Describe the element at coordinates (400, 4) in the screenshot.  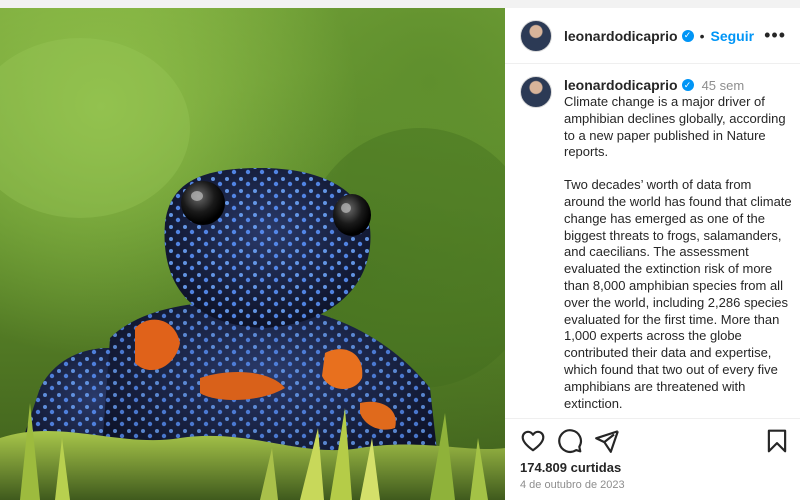
I see `browser-top-strip` at that location.